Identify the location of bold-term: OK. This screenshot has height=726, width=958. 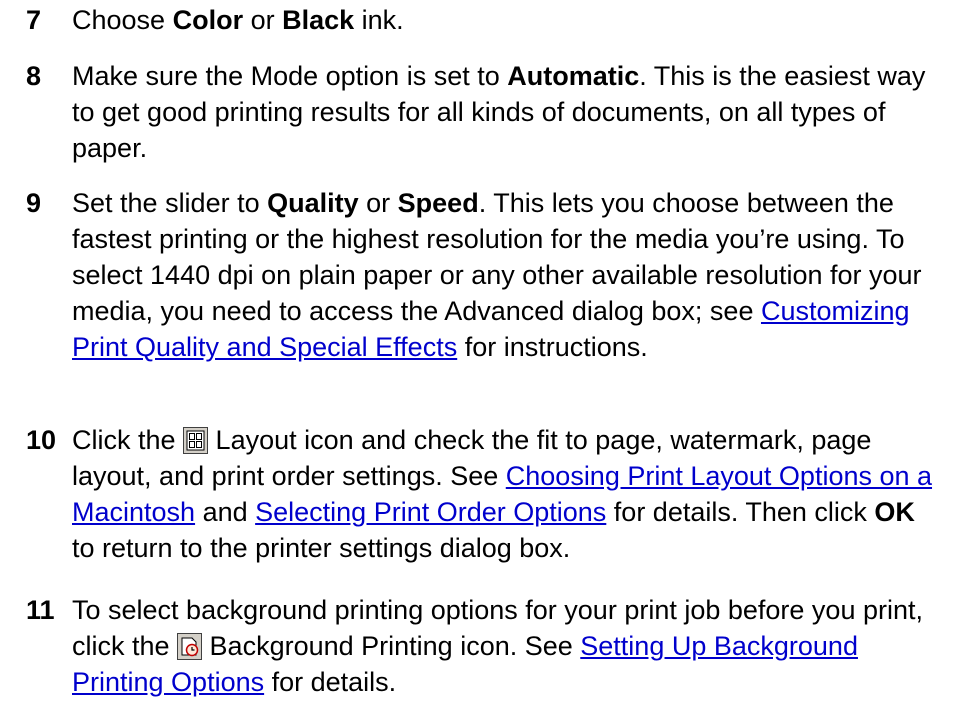
(894, 512).